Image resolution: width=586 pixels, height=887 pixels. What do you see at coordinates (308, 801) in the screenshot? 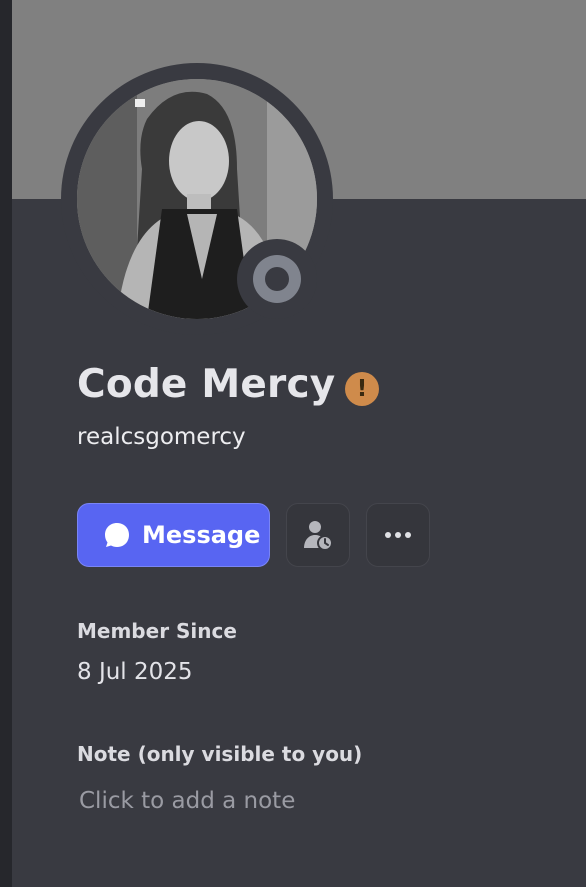
I see `note-input` at bounding box center [308, 801].